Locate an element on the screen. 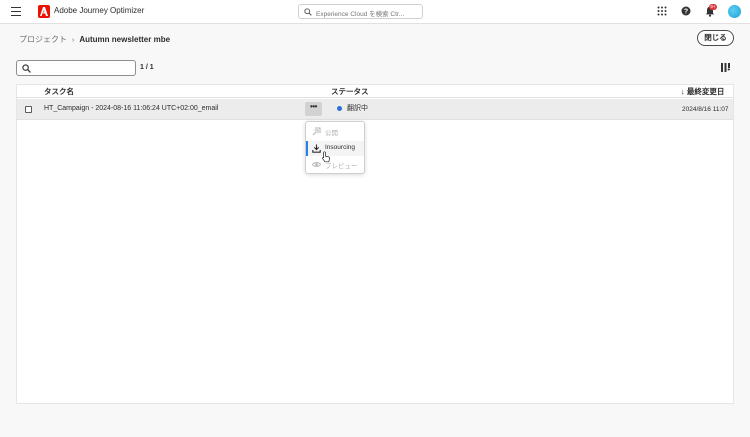 This screenshot has width=750, height=437. menu-item-insourcing: Insourcing is located at coordinates (335, 148).